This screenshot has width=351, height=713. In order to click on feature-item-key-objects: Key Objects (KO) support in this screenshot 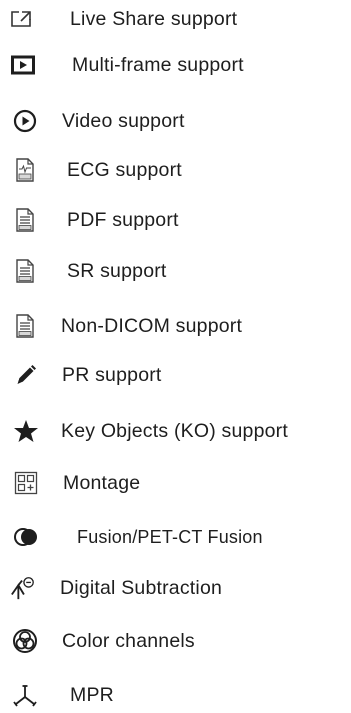, I will do `click(175, 431)`.